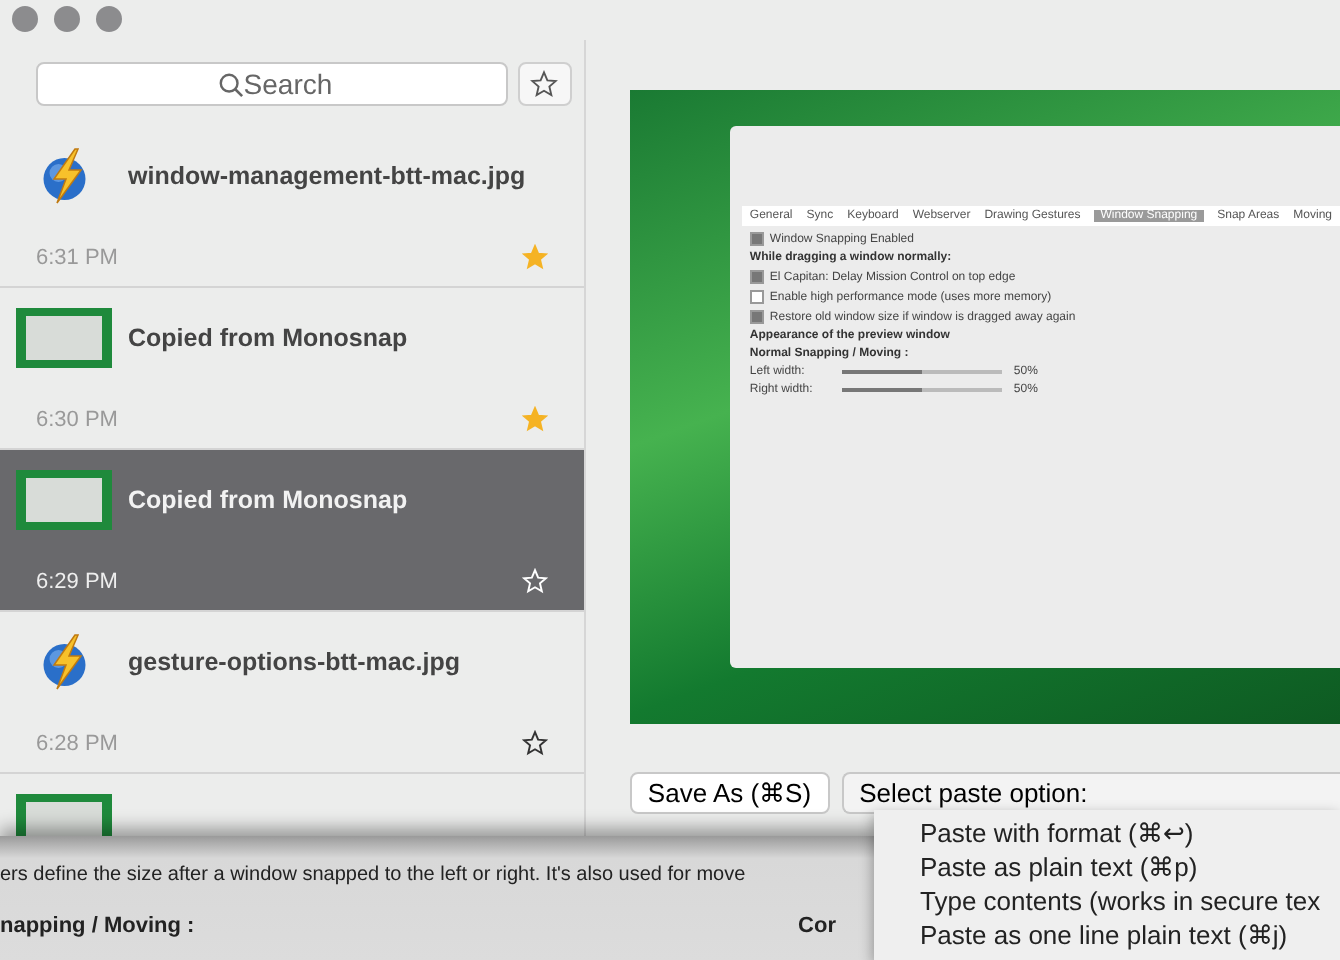  I want to click on clip-time: 6:30 PM, so click(77, 419).